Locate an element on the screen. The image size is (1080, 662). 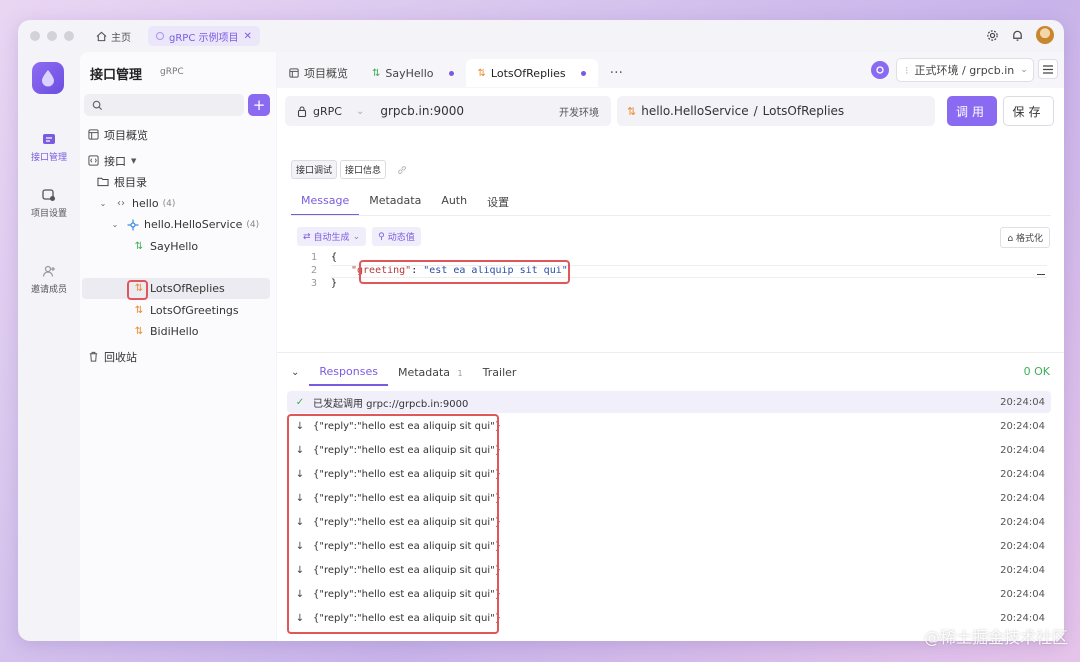
sidebar-item-overview: 项目概览 is located at coordinates (180, 134).